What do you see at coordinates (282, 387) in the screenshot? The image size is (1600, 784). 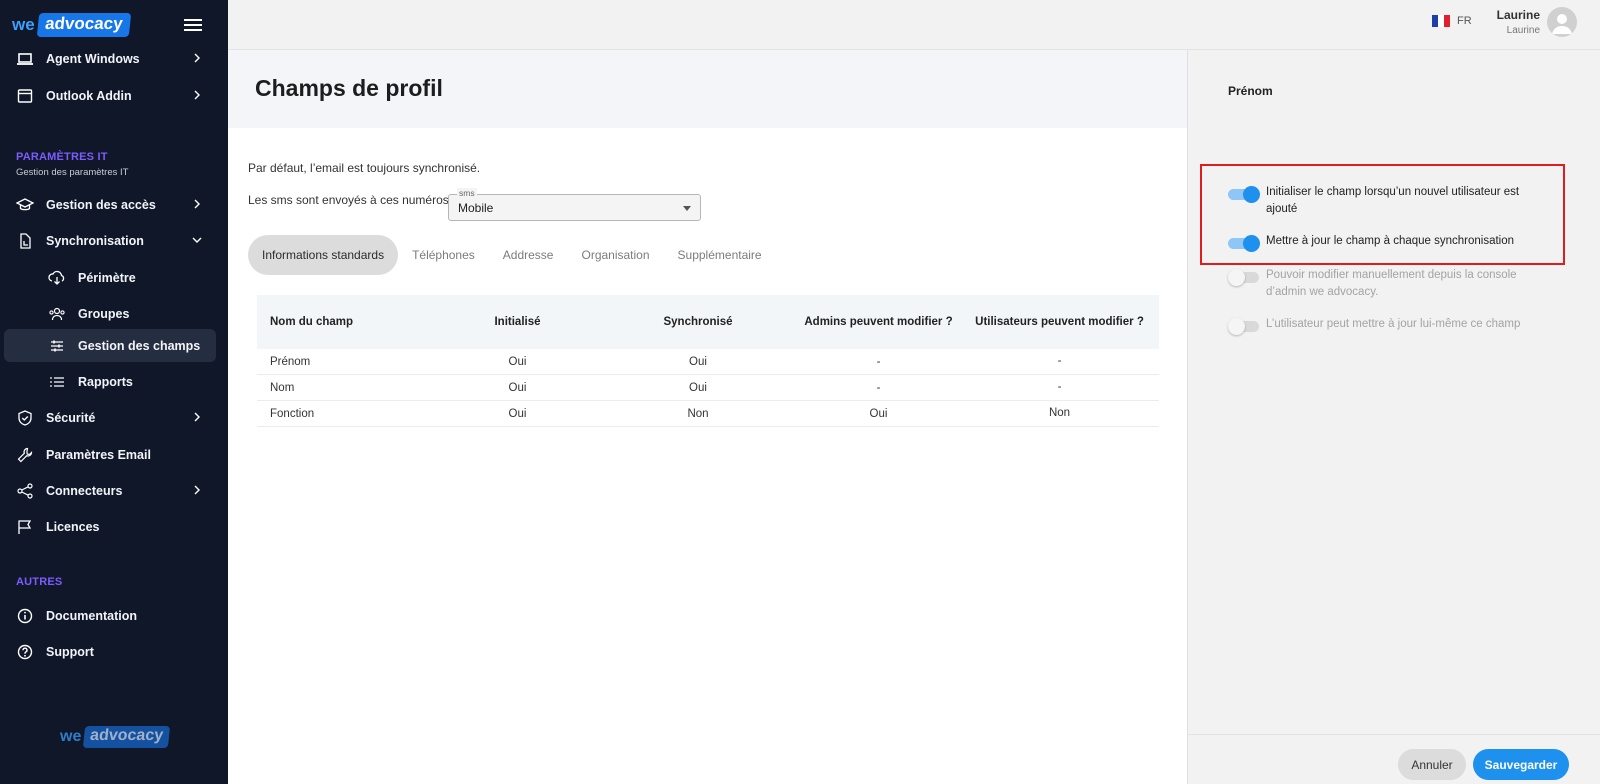 I see `table-cell: Nom` at bounding box center [282, 387].